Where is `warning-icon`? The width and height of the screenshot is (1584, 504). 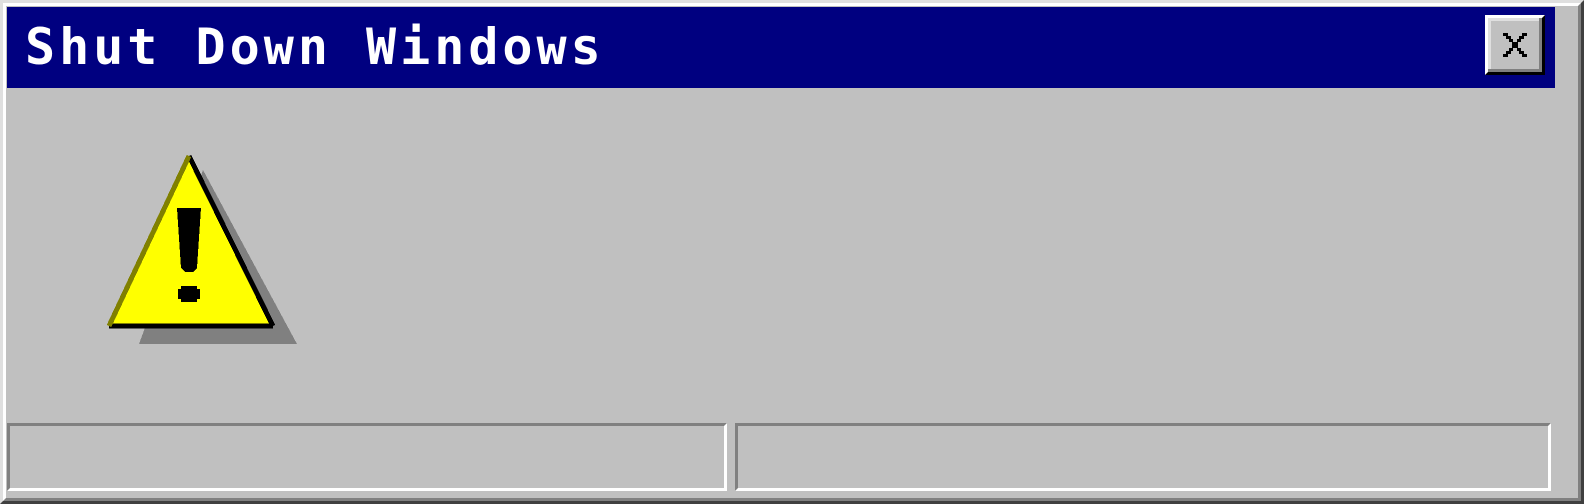 warning-icon is located at coordinates (201, 249).